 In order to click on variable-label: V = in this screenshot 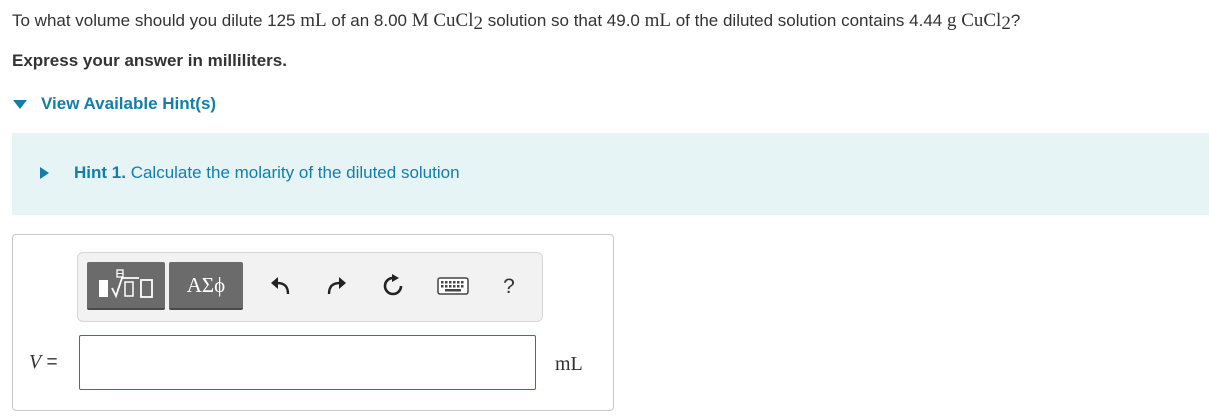, I will do `click(43, 362)`.